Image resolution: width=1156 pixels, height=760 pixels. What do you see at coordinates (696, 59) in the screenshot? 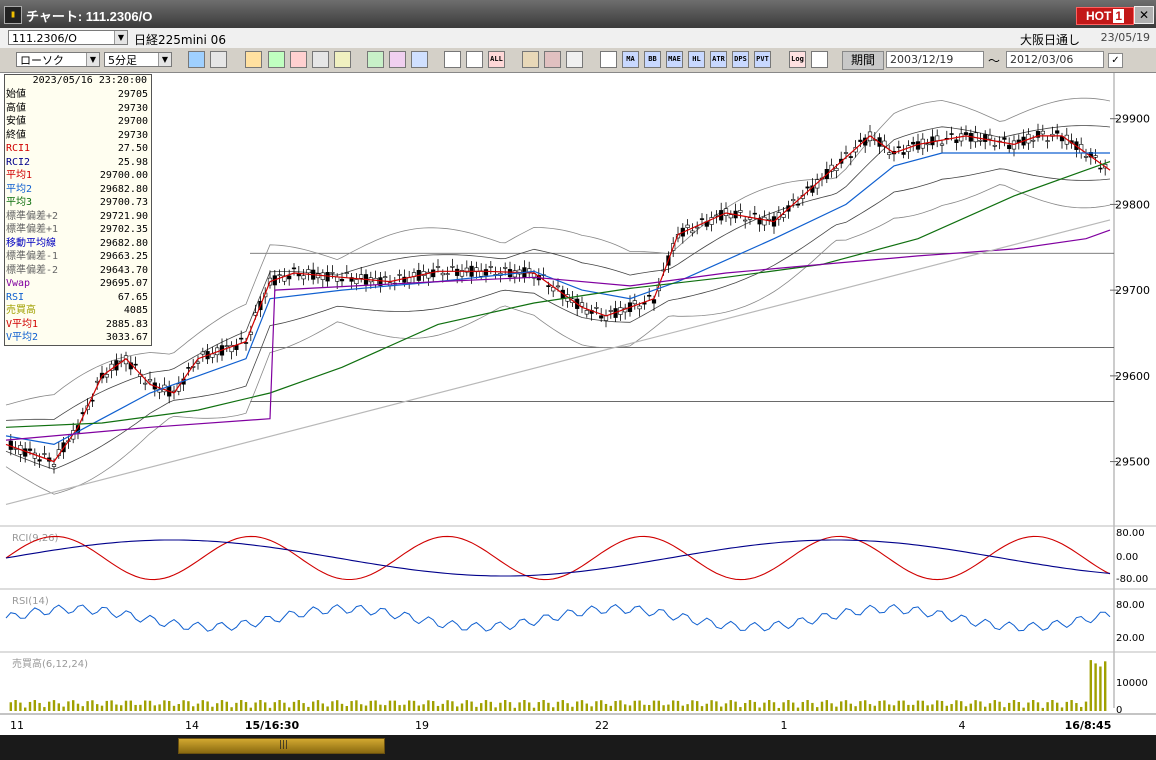
I see `hl-tool-button: HL` at bounding box center [696, 59].